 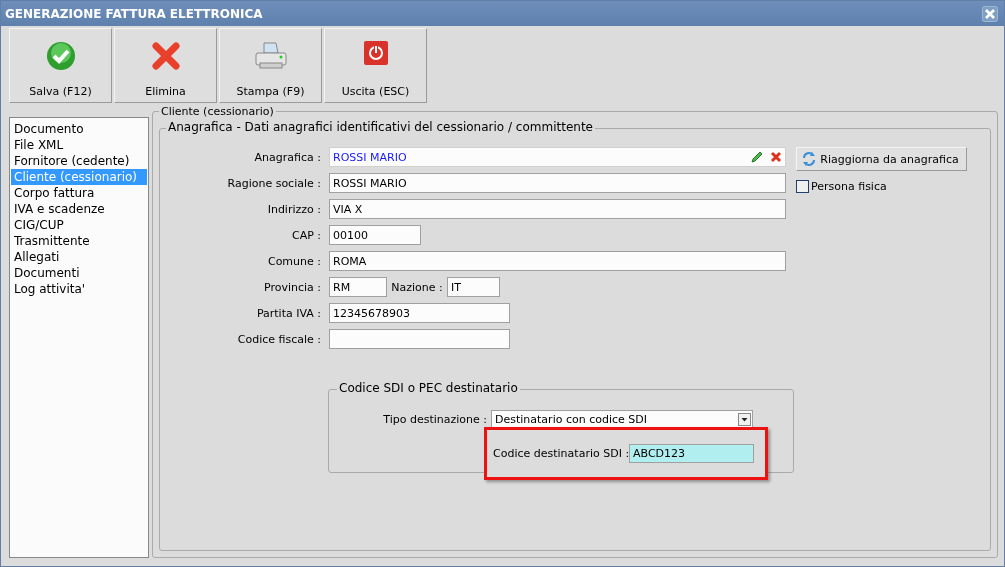 What do you see at coordinates (288, 313) in the screenshot?
I see `field-label: Partita IVA :` at bounding box center [288, 313].